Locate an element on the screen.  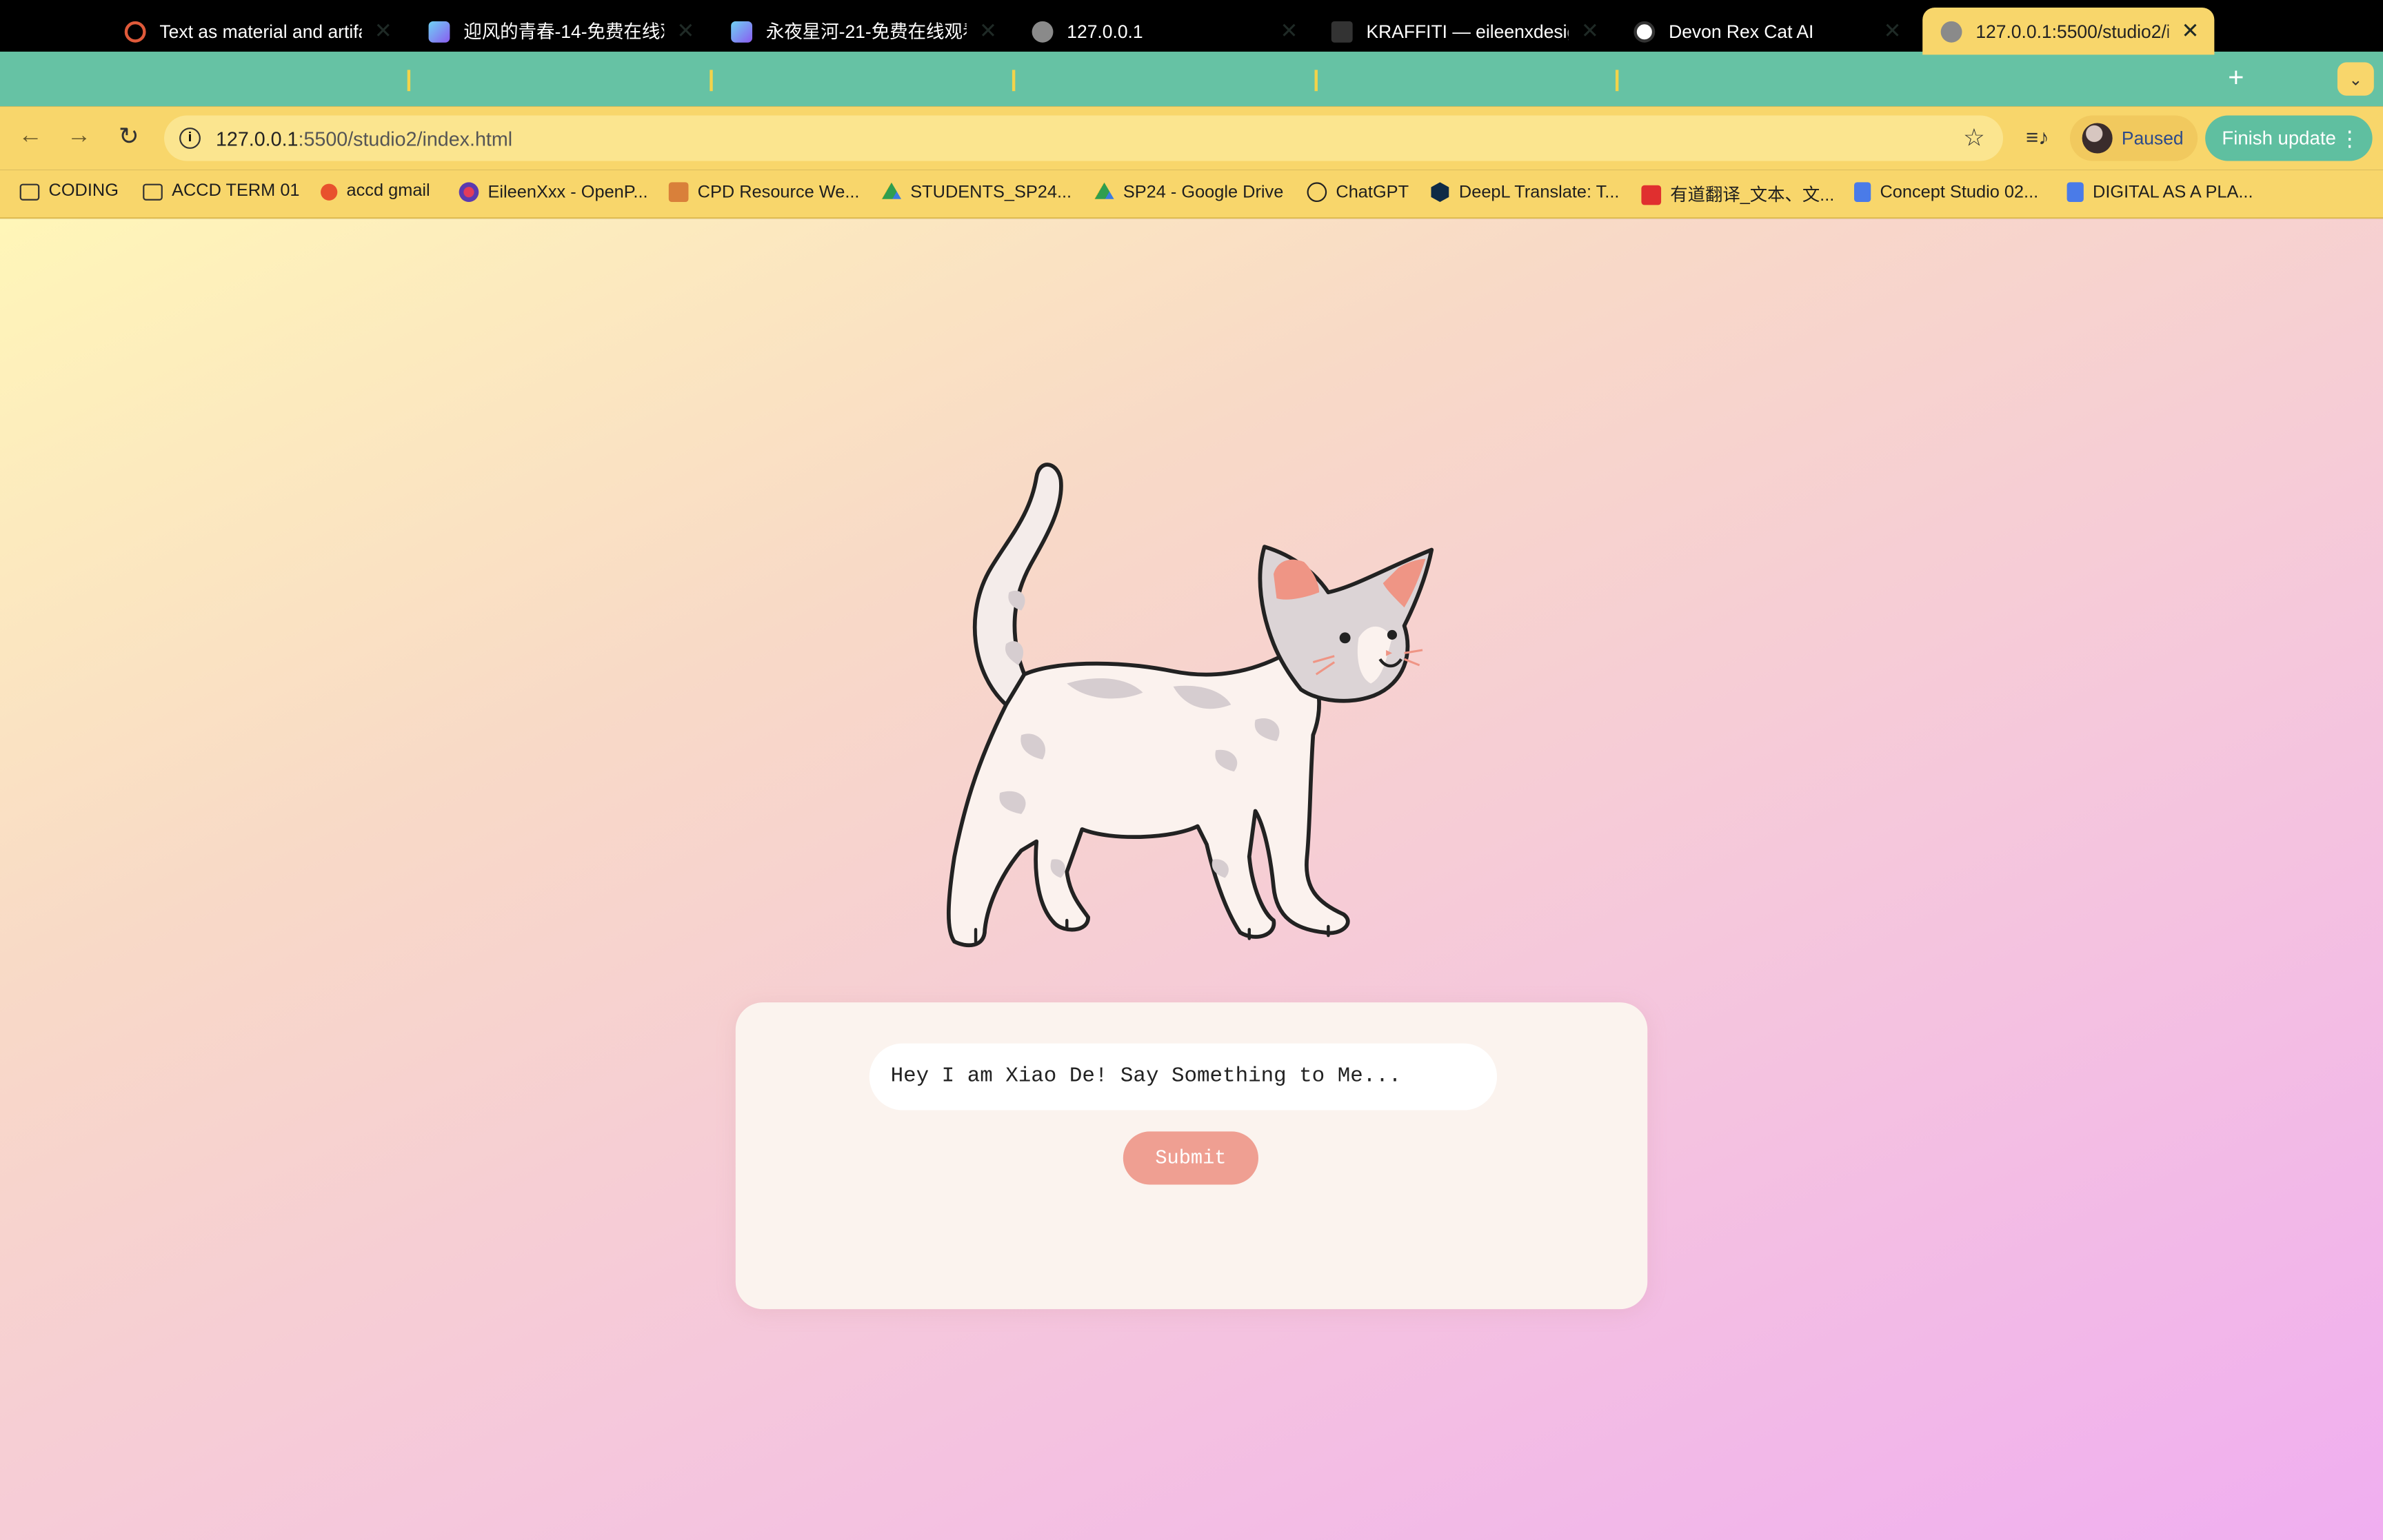
bookmark-star-icon: ☆ is located at coordinates (1974, 138).